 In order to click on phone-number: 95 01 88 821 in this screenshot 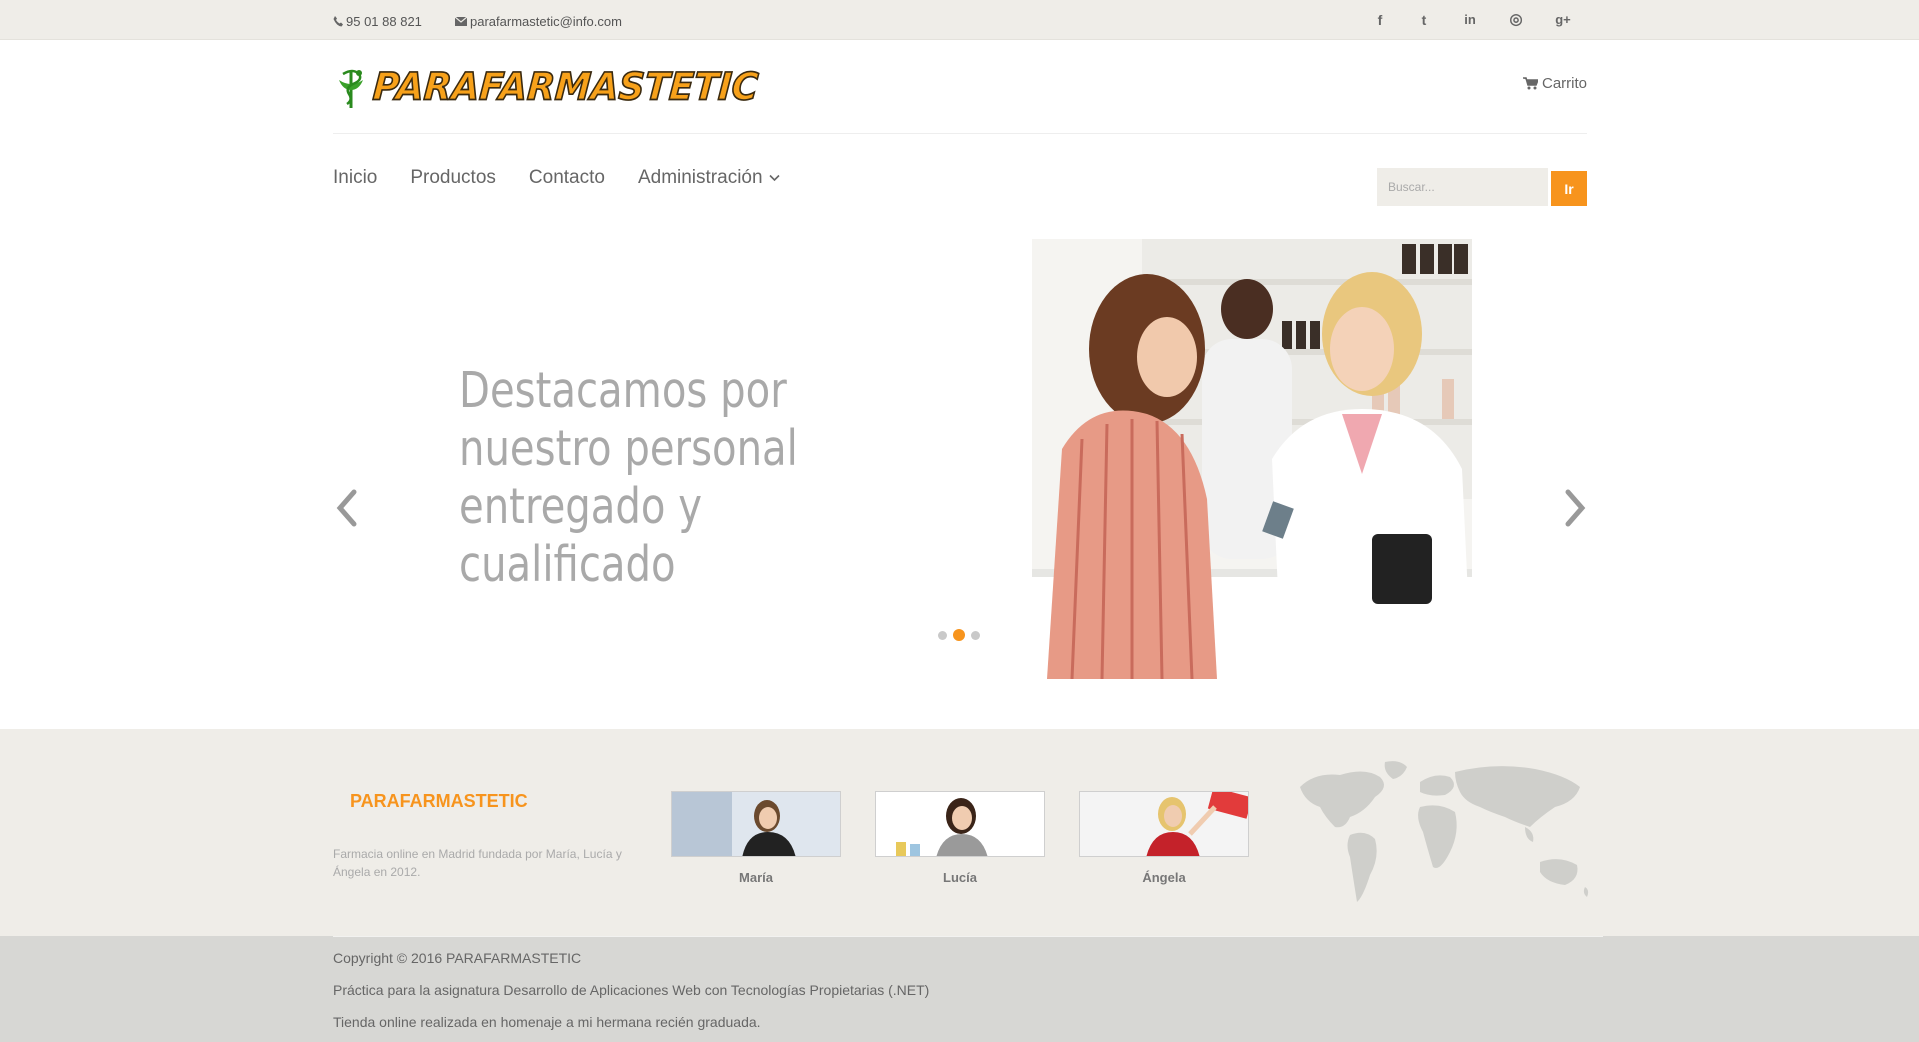, I will do `click(384, 21)`.